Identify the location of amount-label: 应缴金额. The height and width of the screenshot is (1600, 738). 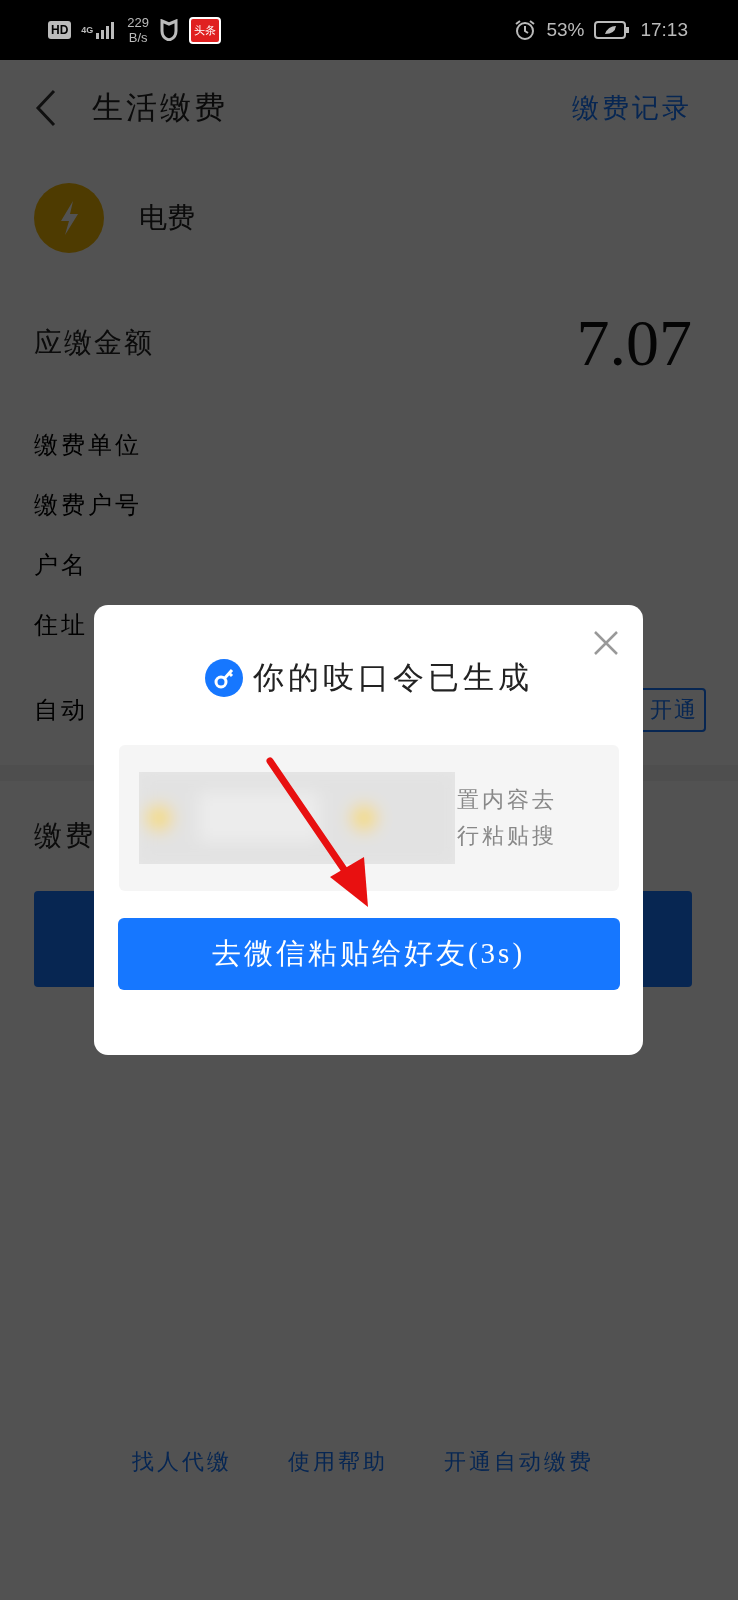
(94, 342).